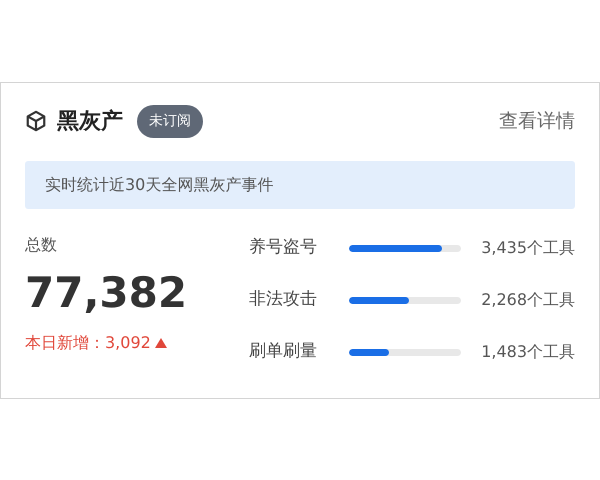 Image resolution: width=600 pixels, height=480 pixels. I want to click on stat-label: 刷单刷量, so click(283, 352).